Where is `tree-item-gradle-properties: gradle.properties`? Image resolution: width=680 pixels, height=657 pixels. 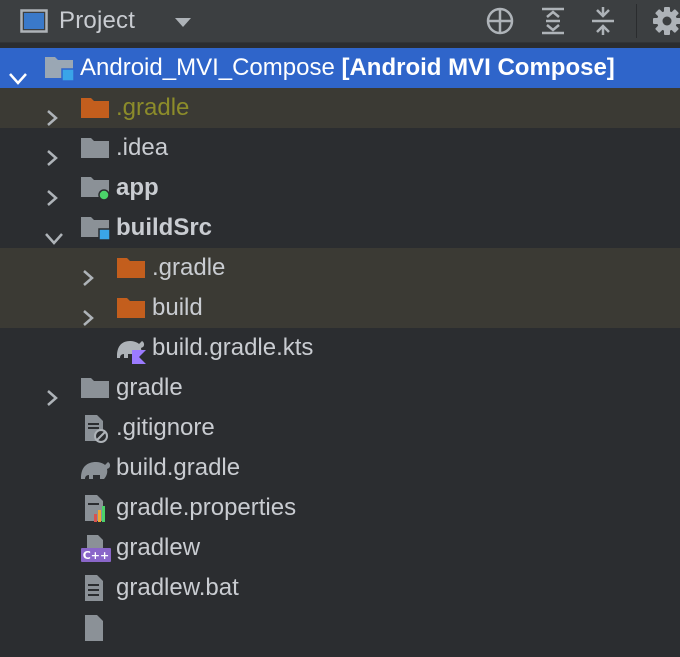
tree-item-gradle-properties: gradle.properties is located at coordinates (340, 508).